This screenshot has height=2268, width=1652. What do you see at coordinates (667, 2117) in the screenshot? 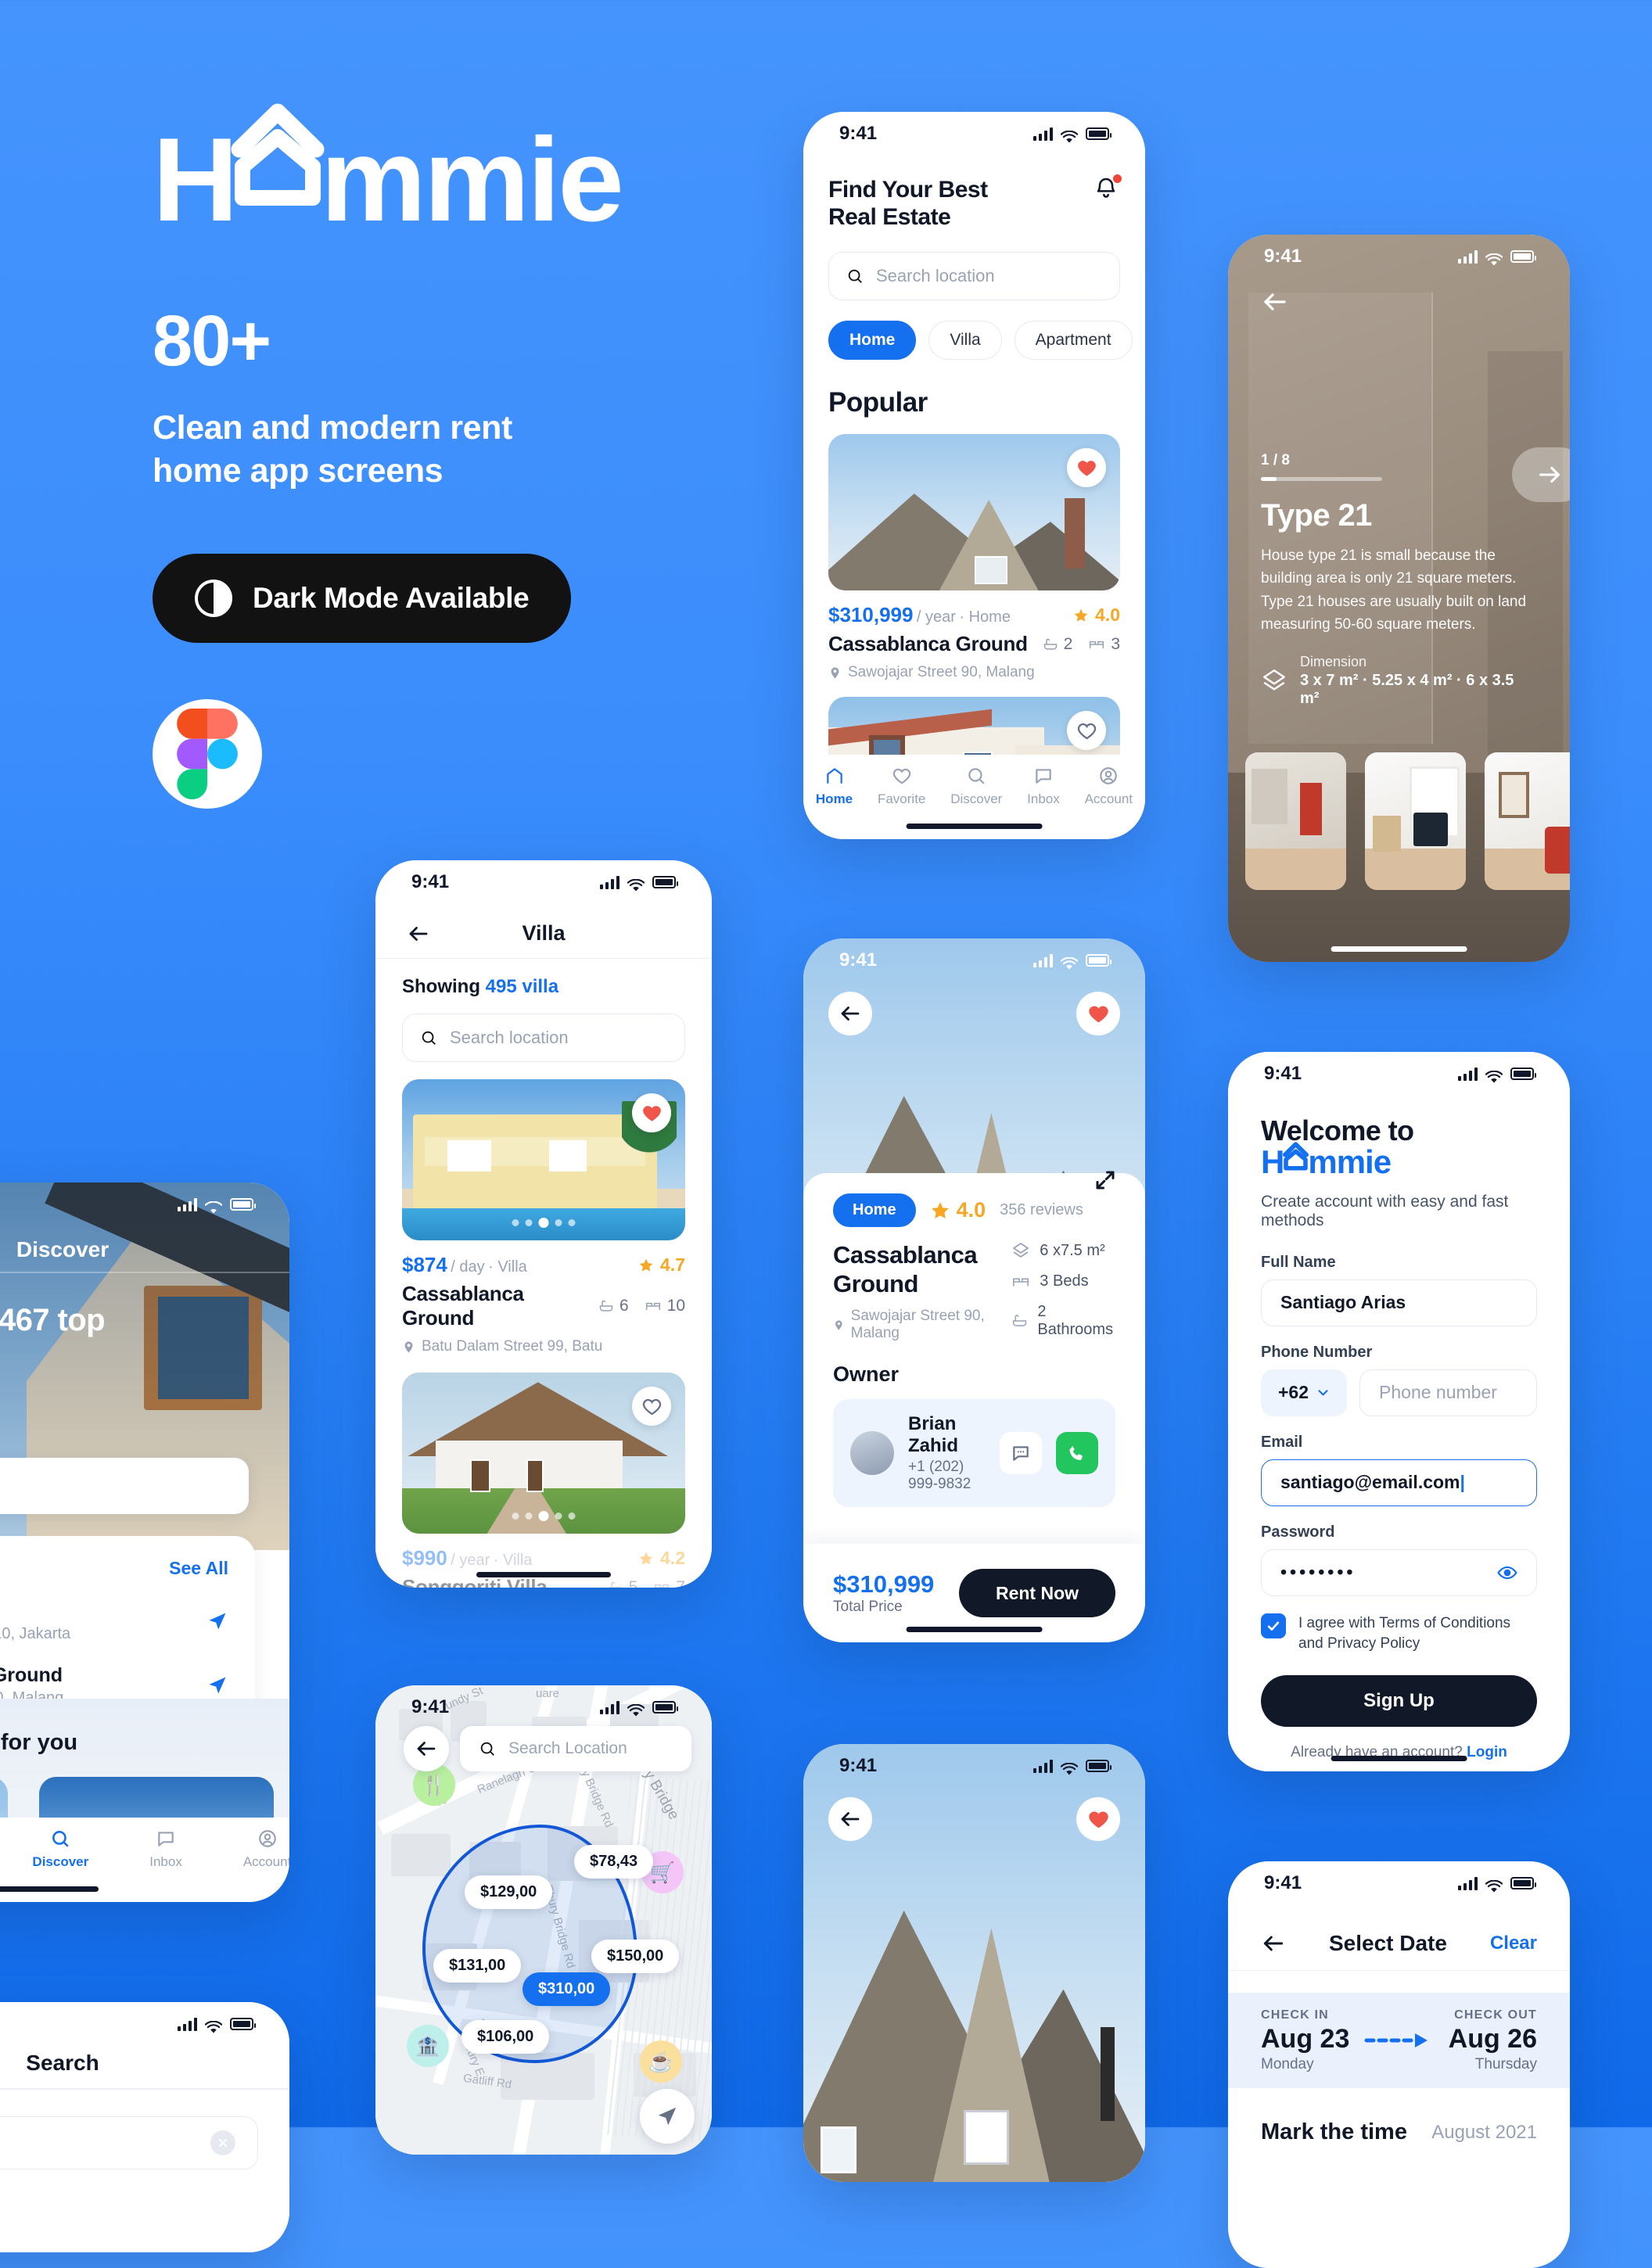
I see `locate-me-button` at bounding box center [667, 2117].